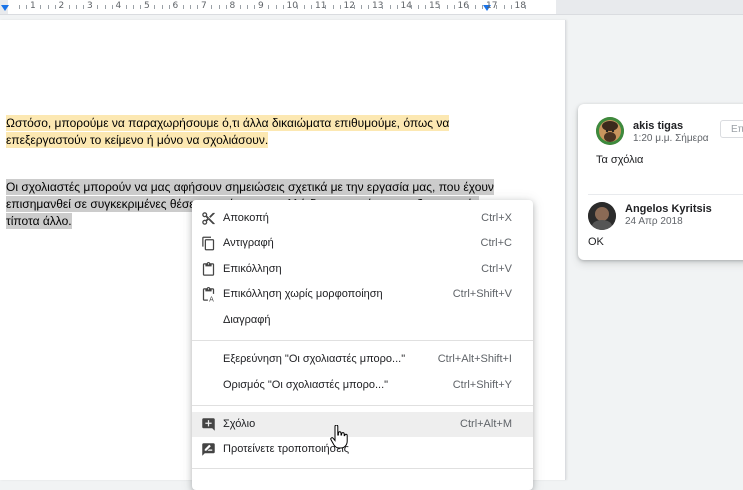 The image size is (743, 490). I want to click on reply-author: Angelos Kyritsis, so click(668, 209).